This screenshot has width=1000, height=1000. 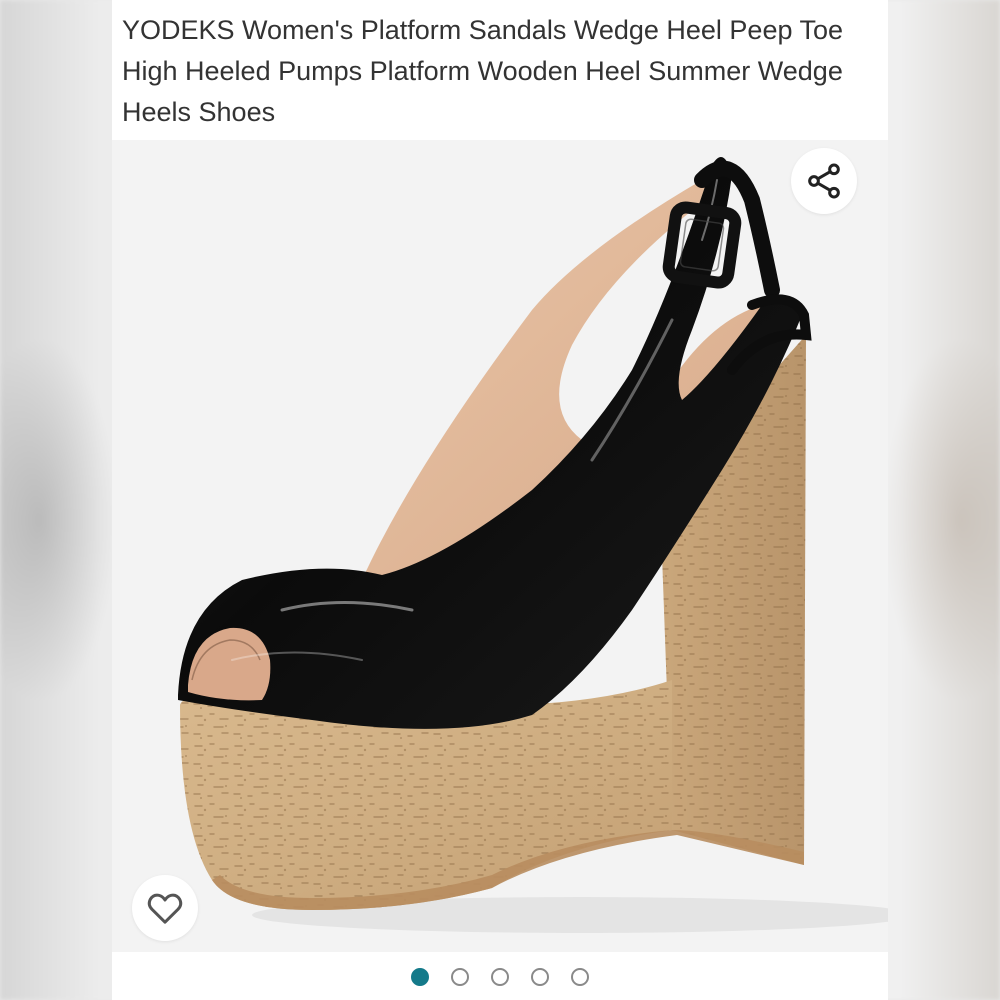 I want to click on share-button, so click(x=824, y=181).